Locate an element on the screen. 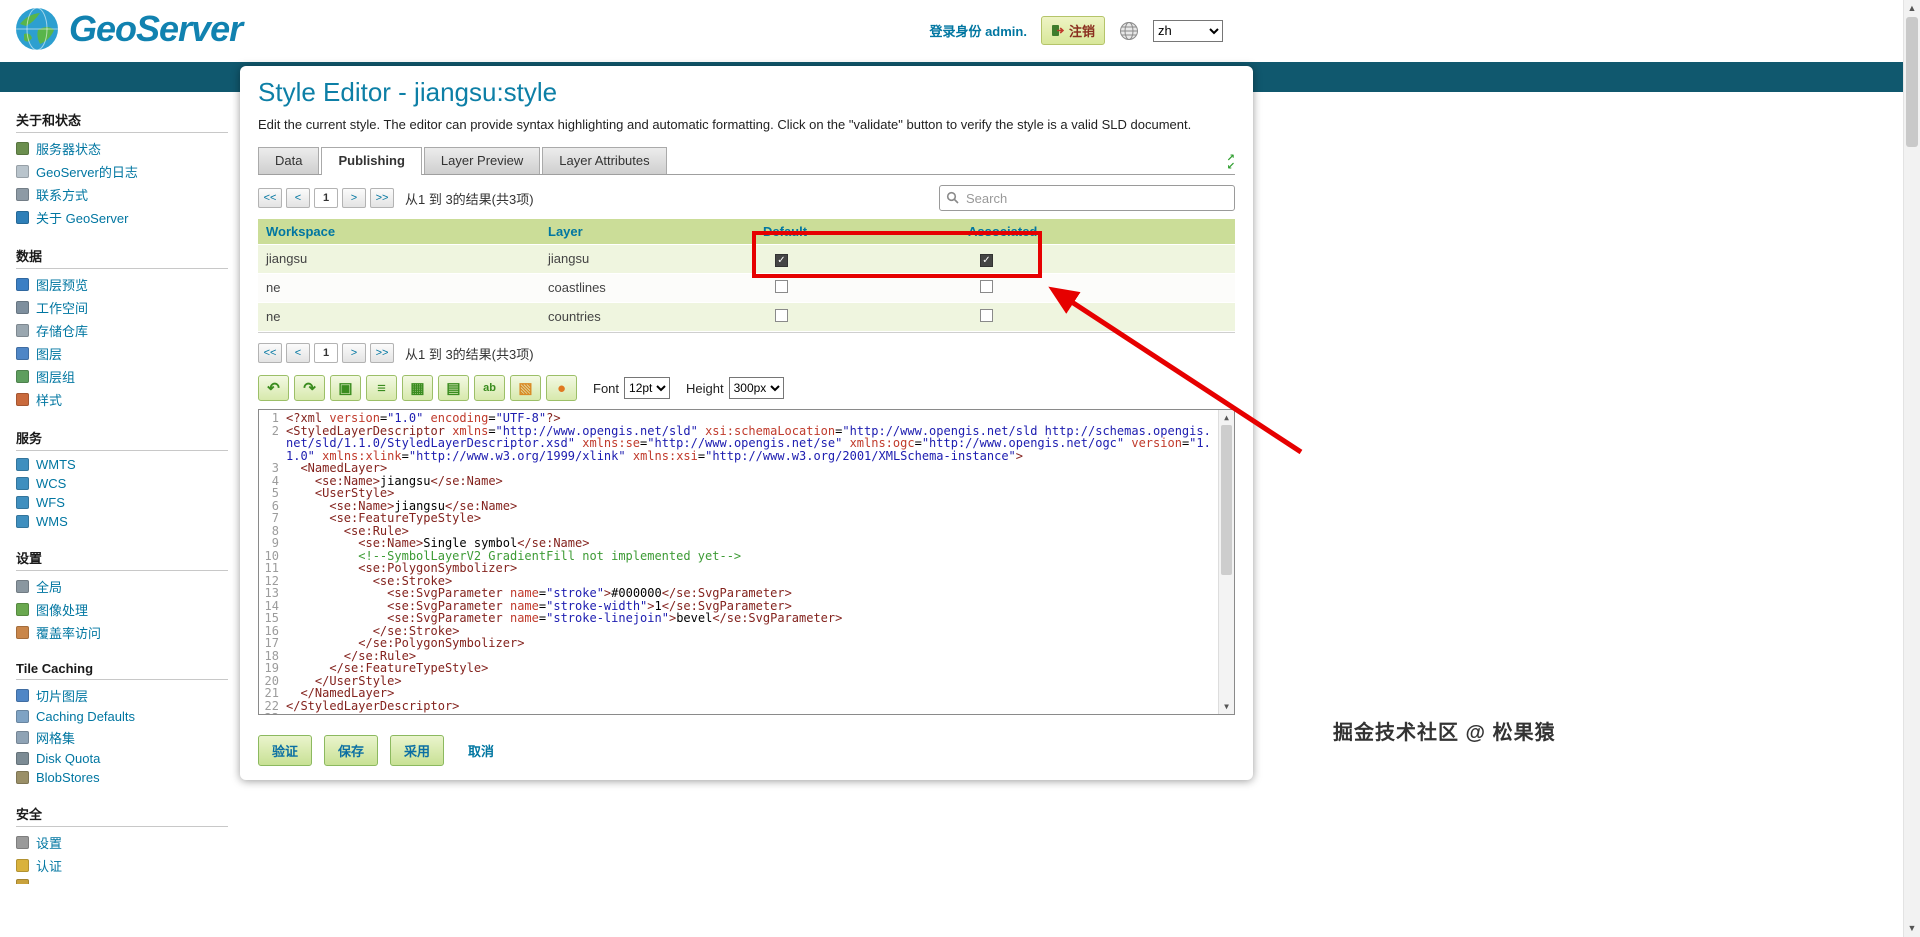 The width and height of the screenshot is (1920, 937). height-label: Height is located at coordinates (705, 388).